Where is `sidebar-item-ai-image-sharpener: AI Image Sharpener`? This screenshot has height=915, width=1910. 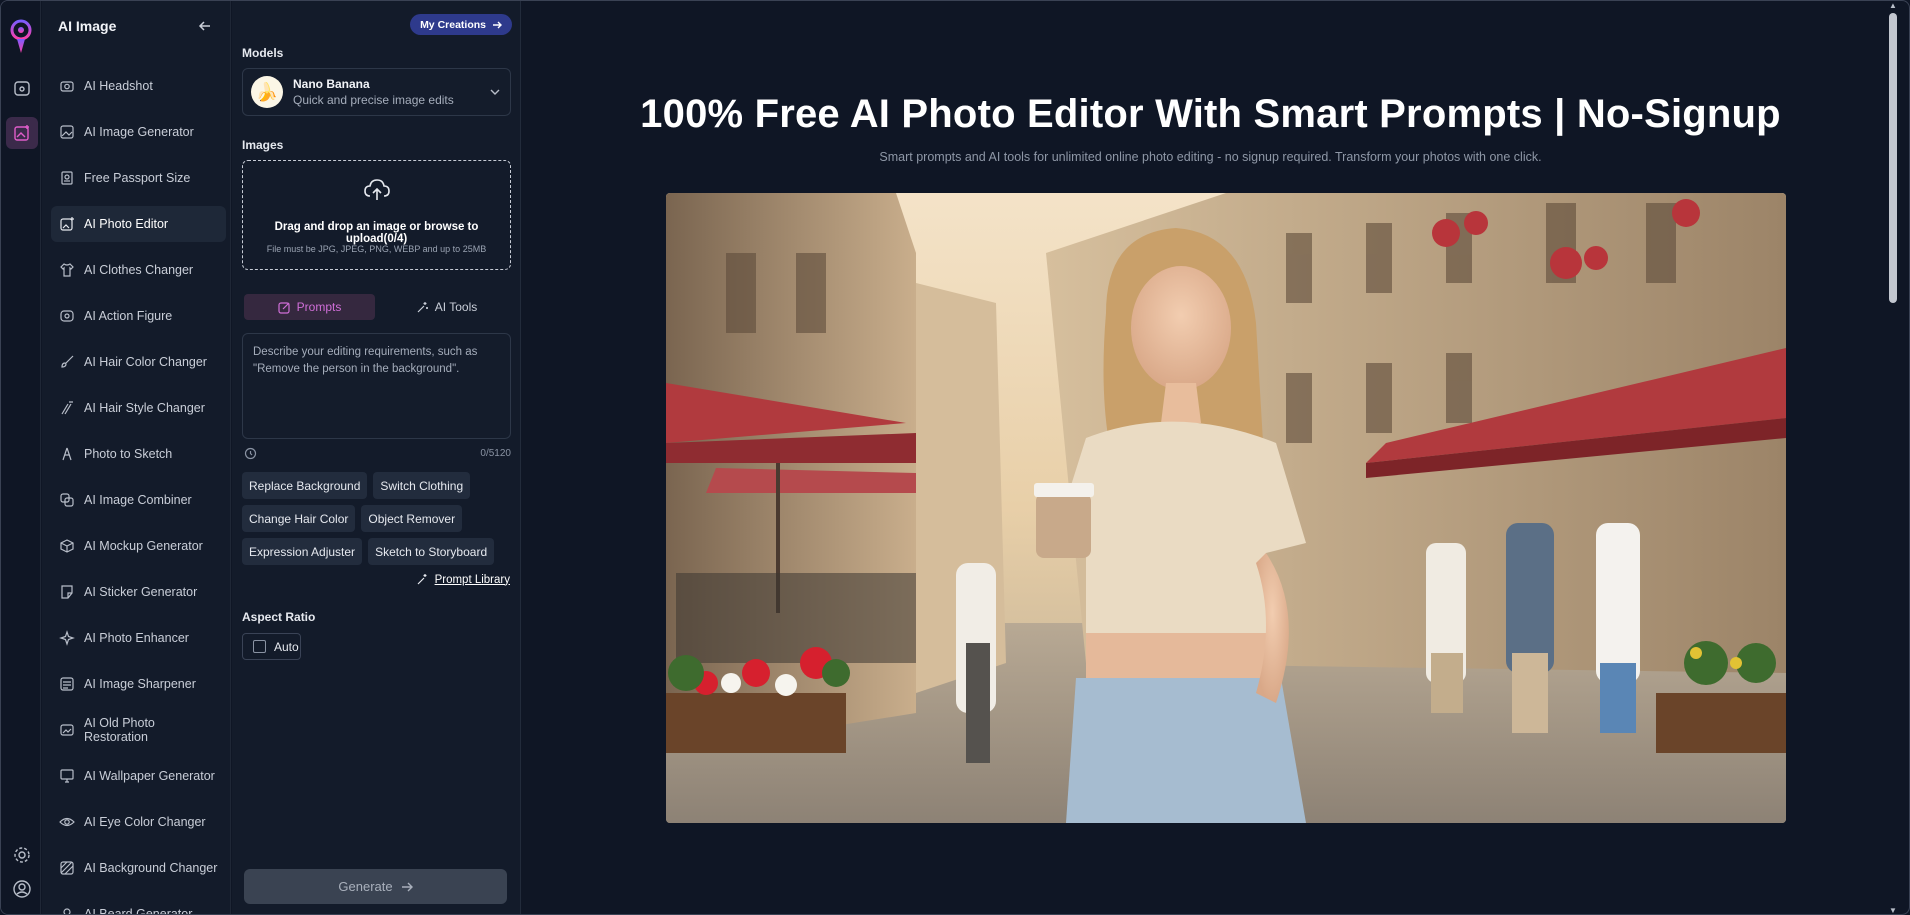 sidebar-item-ai-image-sharpener: AI Image Sharpener is located at coordinates (138, 684).